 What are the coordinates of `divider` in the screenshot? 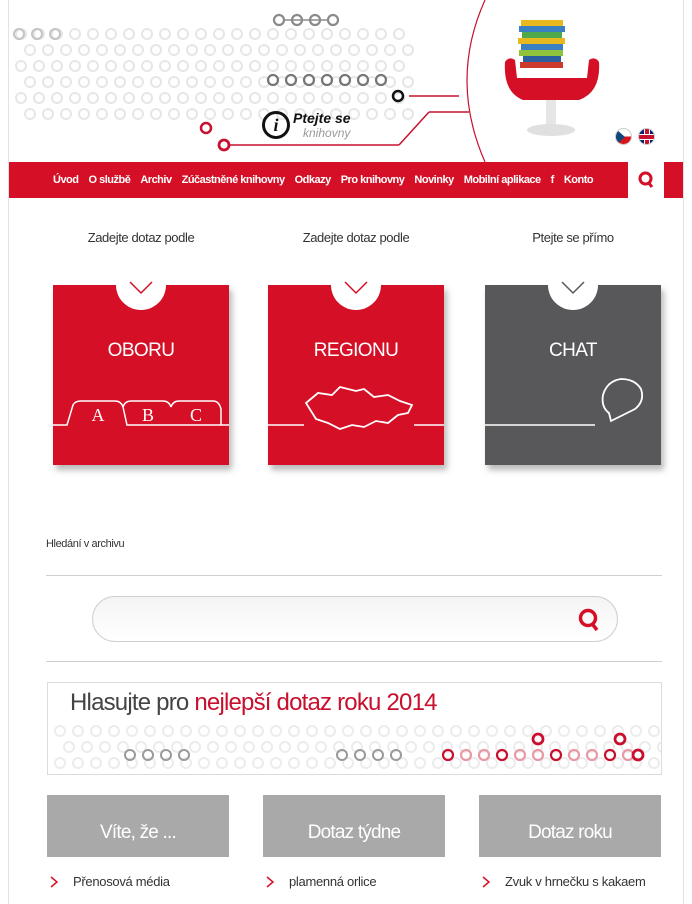 It's located at (354, 661).